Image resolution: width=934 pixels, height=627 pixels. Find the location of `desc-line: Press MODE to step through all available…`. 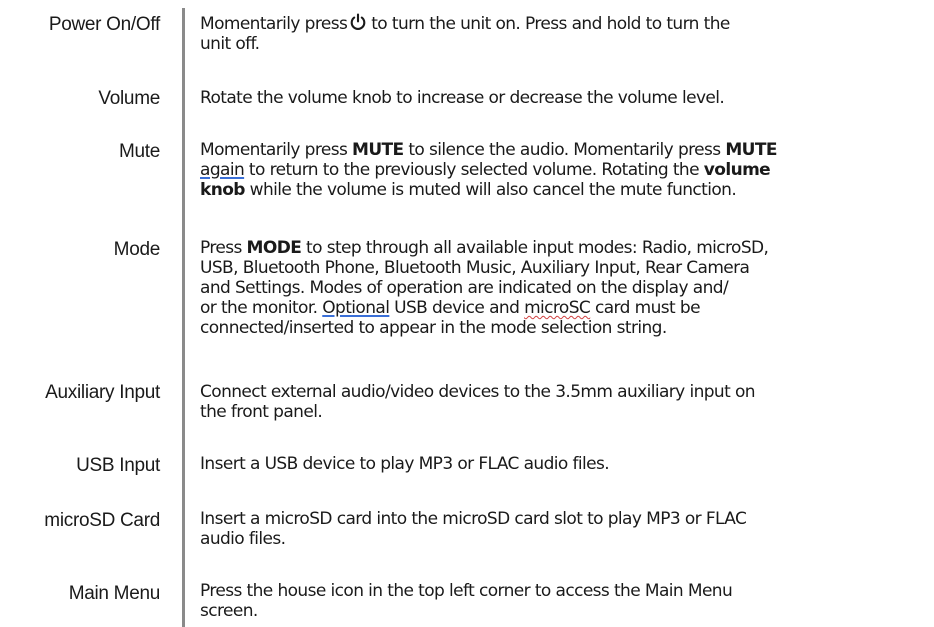

desc-line: Press MODE to step through all available… is located at coordinates (565, 248).